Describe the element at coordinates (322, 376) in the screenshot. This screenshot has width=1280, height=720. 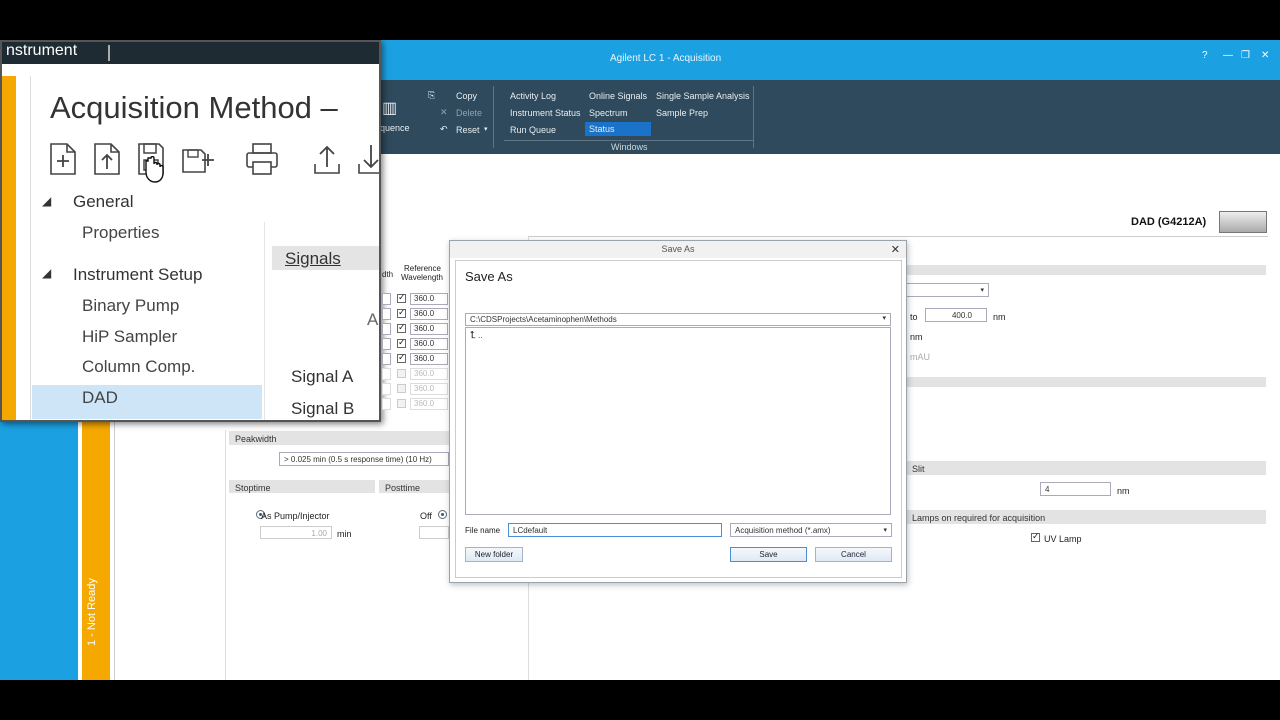
I see `signal-a-label: Signal A` at that location.